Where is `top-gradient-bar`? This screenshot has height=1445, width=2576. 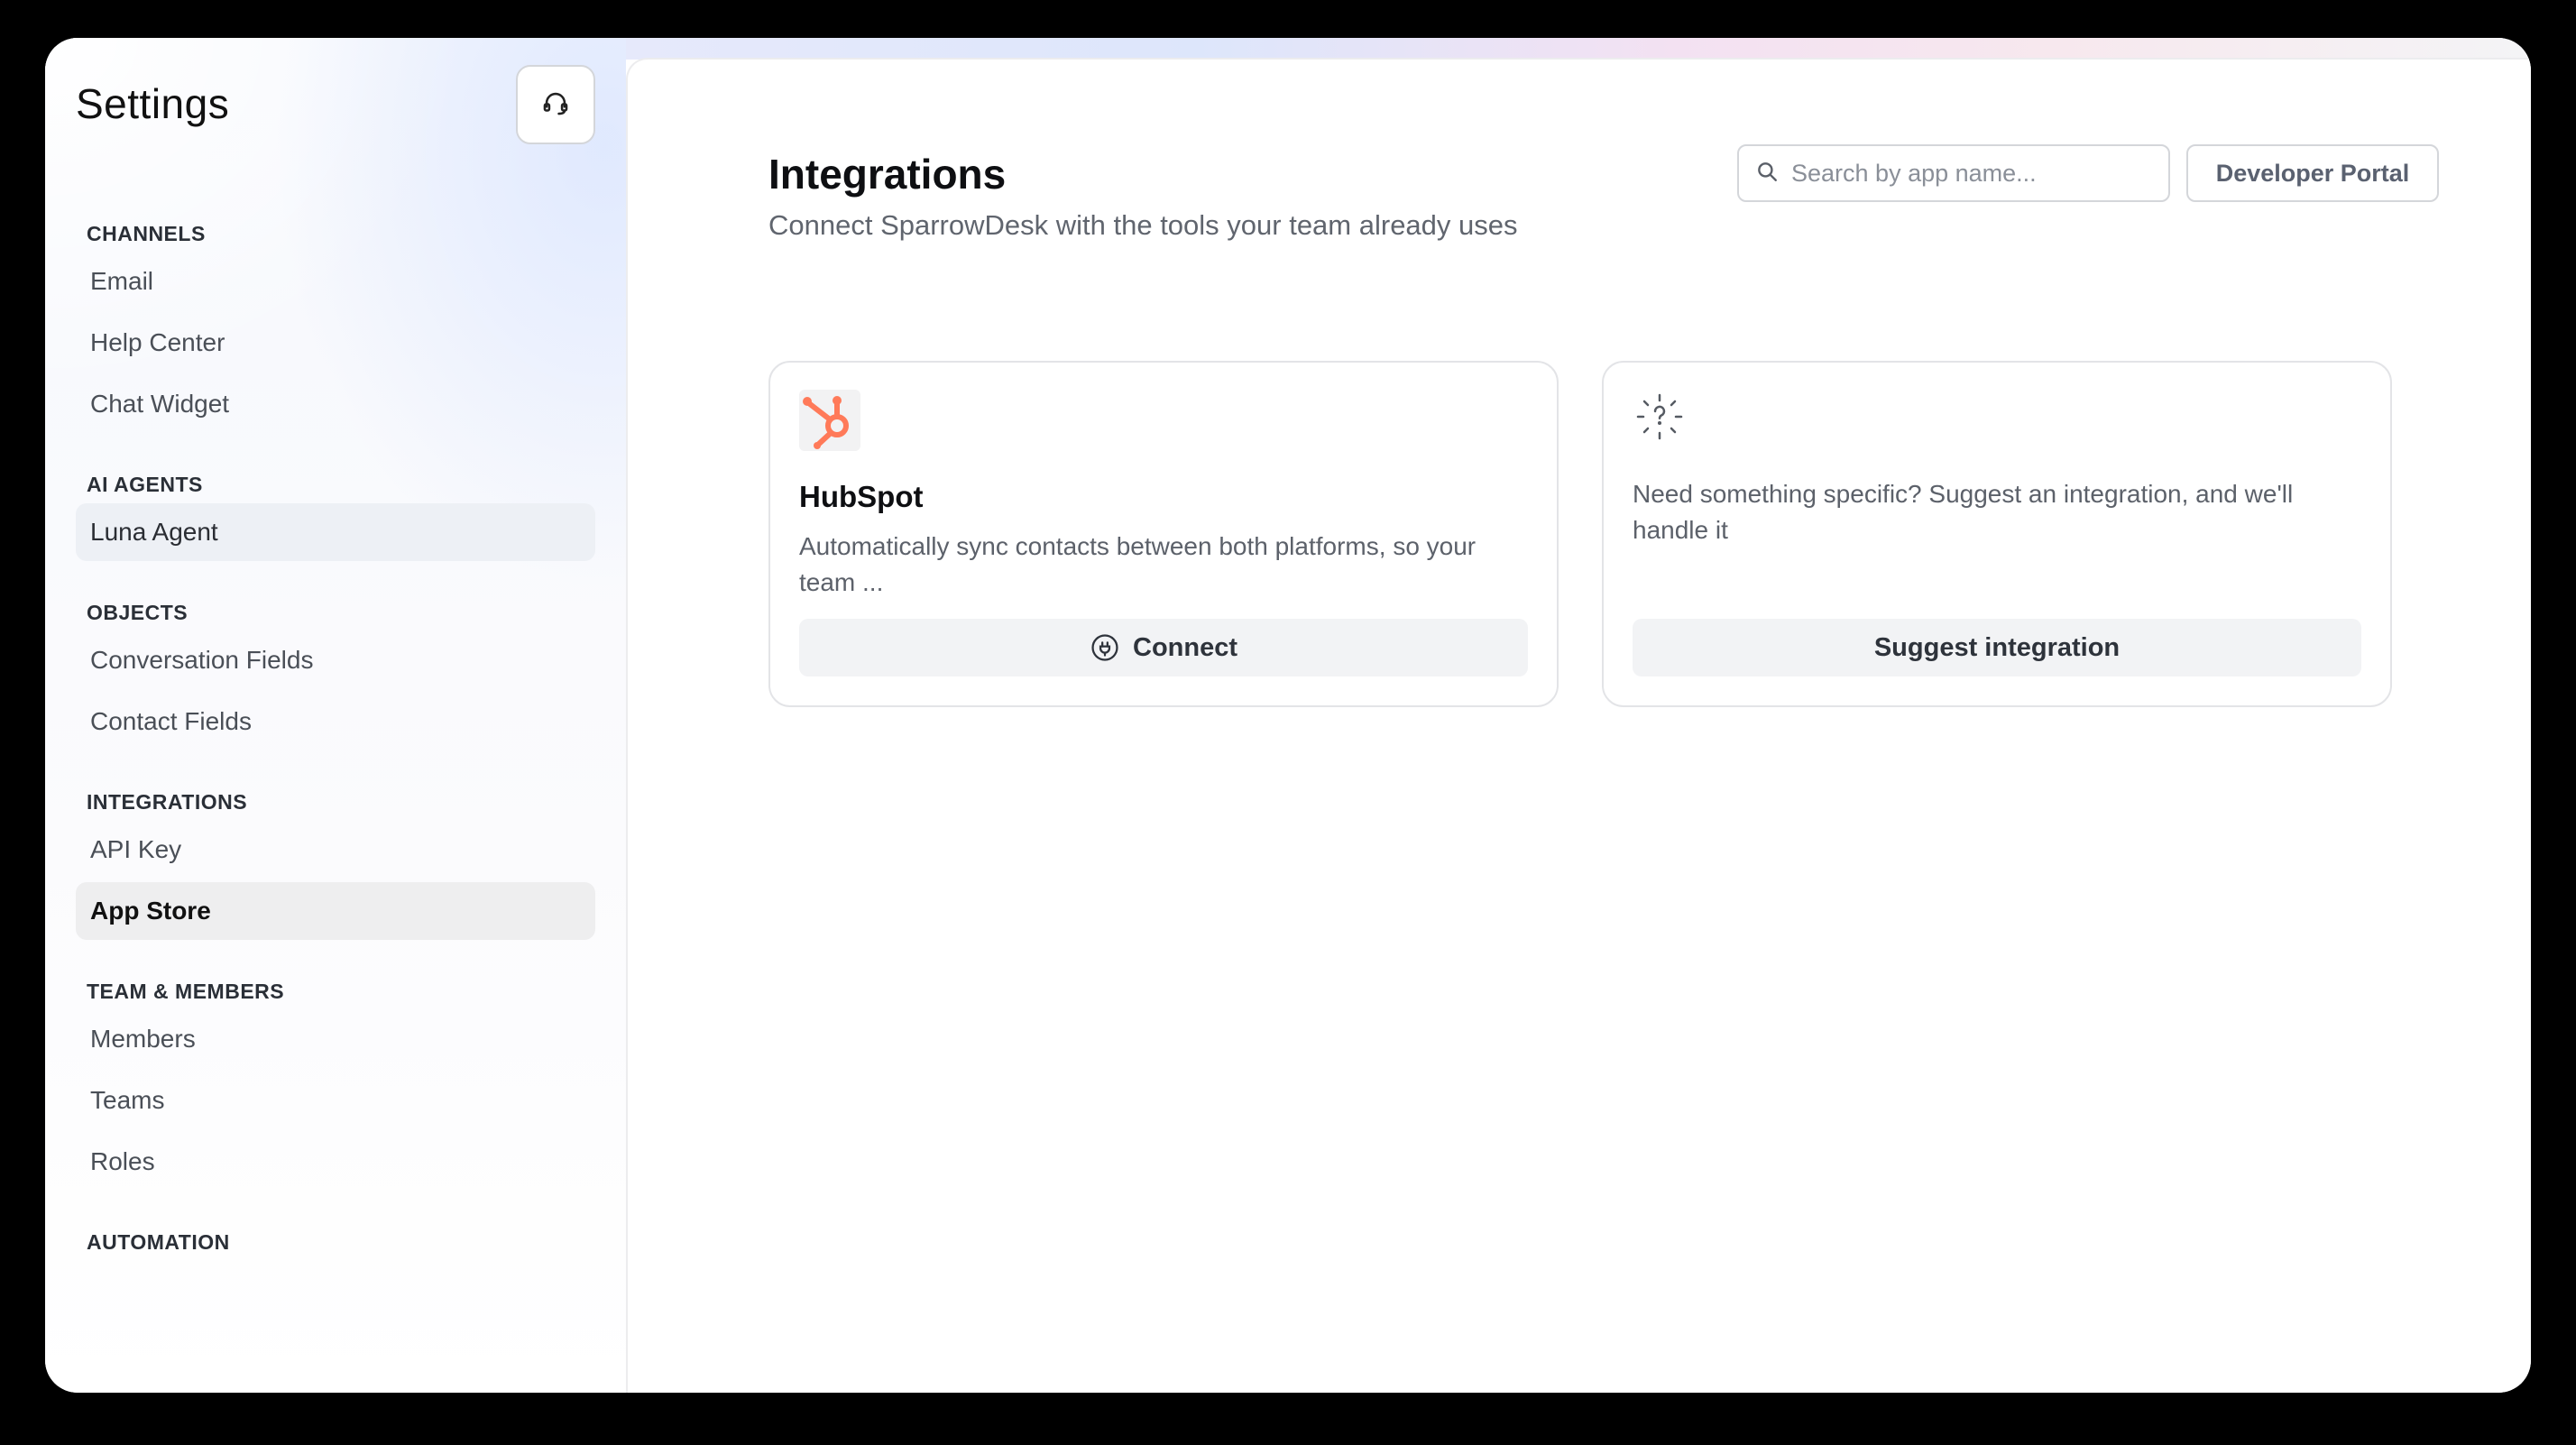 top-gradient-bar is located at coordinates (1578, 49).